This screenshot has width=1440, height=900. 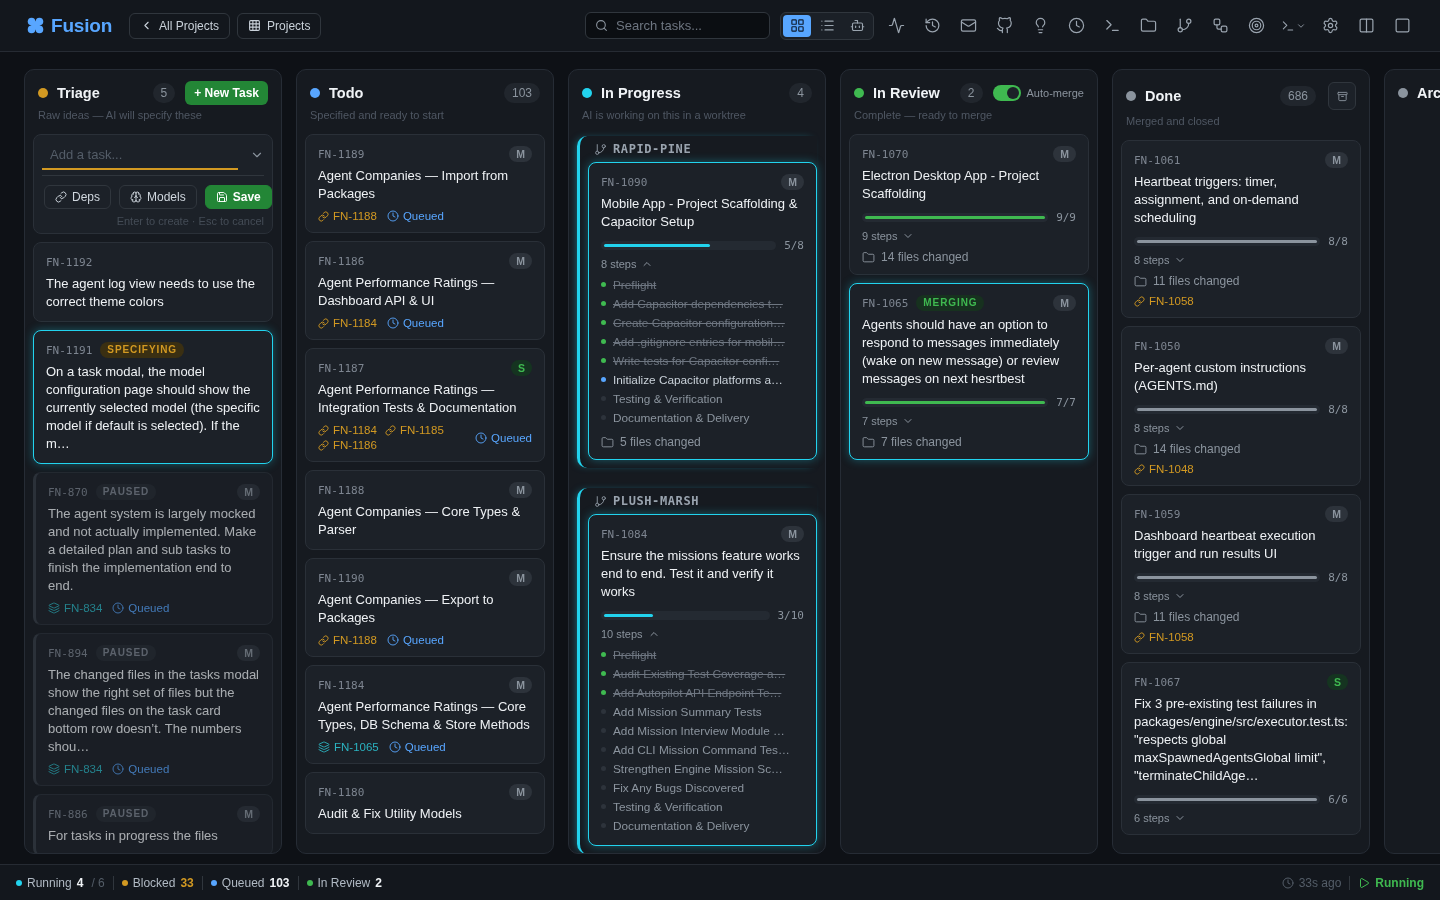 I want to click on terminal-icon, so click(x=1112, y=25).